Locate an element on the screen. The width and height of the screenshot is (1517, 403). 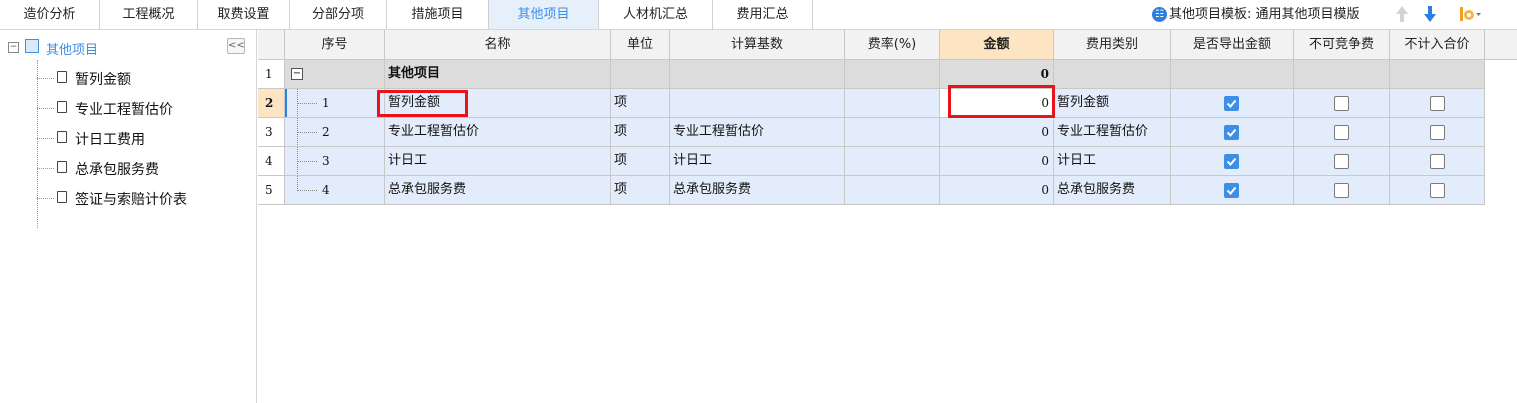
tree-item-label: 总承包服务费 is located at coordinates (117, 169).